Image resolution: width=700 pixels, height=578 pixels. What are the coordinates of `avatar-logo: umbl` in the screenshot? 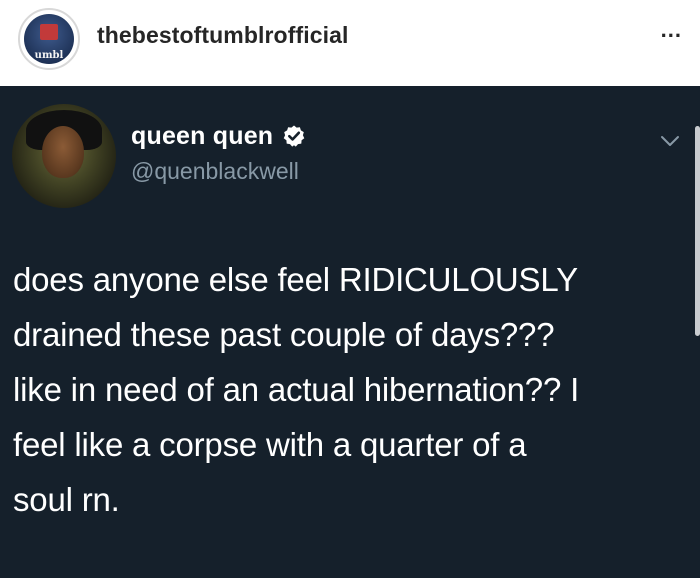 It's located at (49, 39).